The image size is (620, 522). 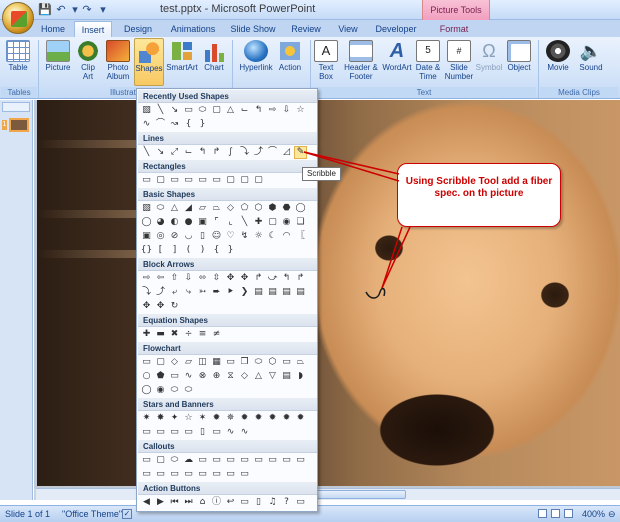 What do you see at coordinates (16, 107) in the screenshot?
I see `slides-pane-tabs` at bounding box center [16, 107].